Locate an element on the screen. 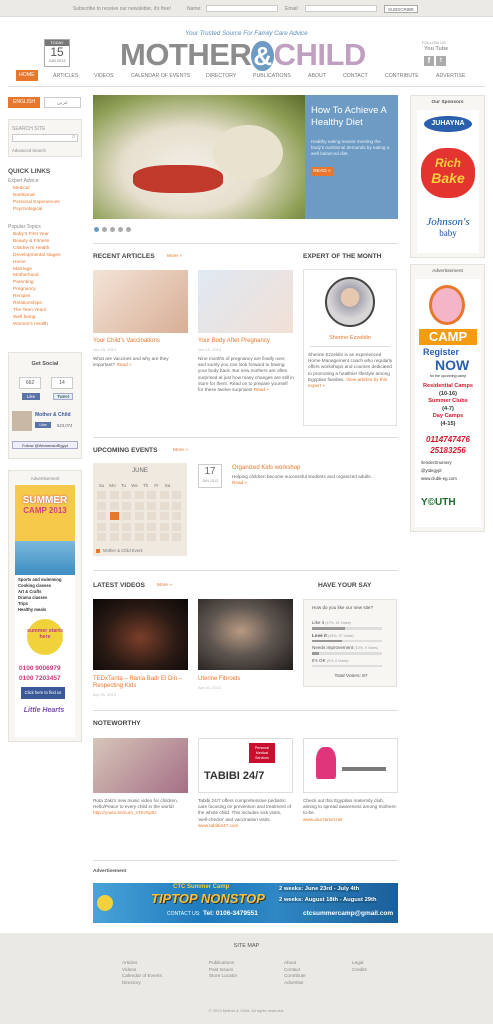  article-image-vaccination is located at coordinates (140, 301).